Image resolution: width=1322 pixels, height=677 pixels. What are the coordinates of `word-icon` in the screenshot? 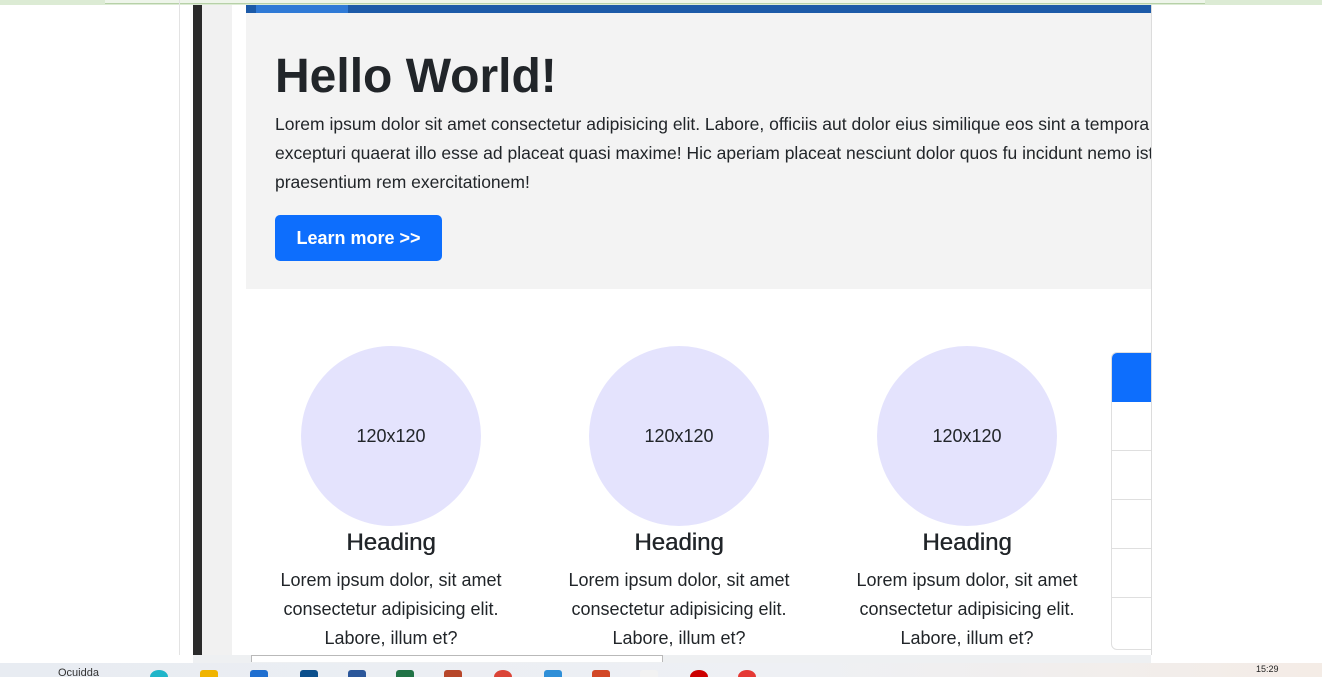 It's located at (357, 673).